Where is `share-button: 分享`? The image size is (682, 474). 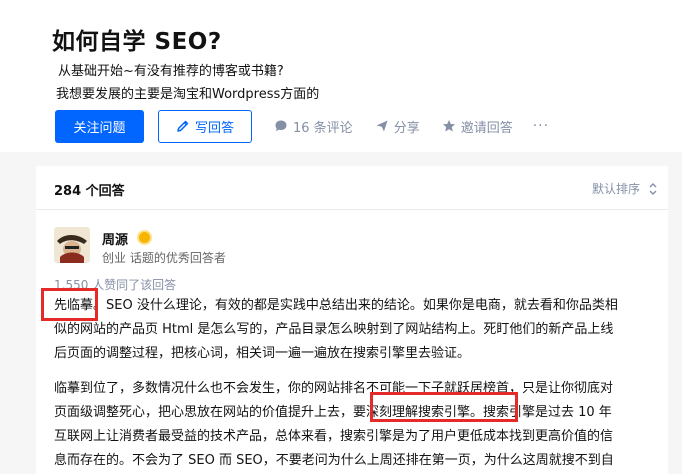
share-button: 分享 is located at coordinates (397, 126).